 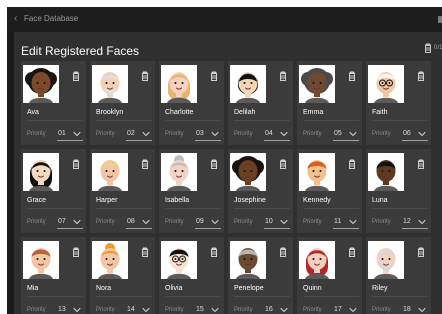 What do you see at coordinates (269, 309) in the screenshot?
I see `priority-select-value: 16` at bounding box center [269, 309].